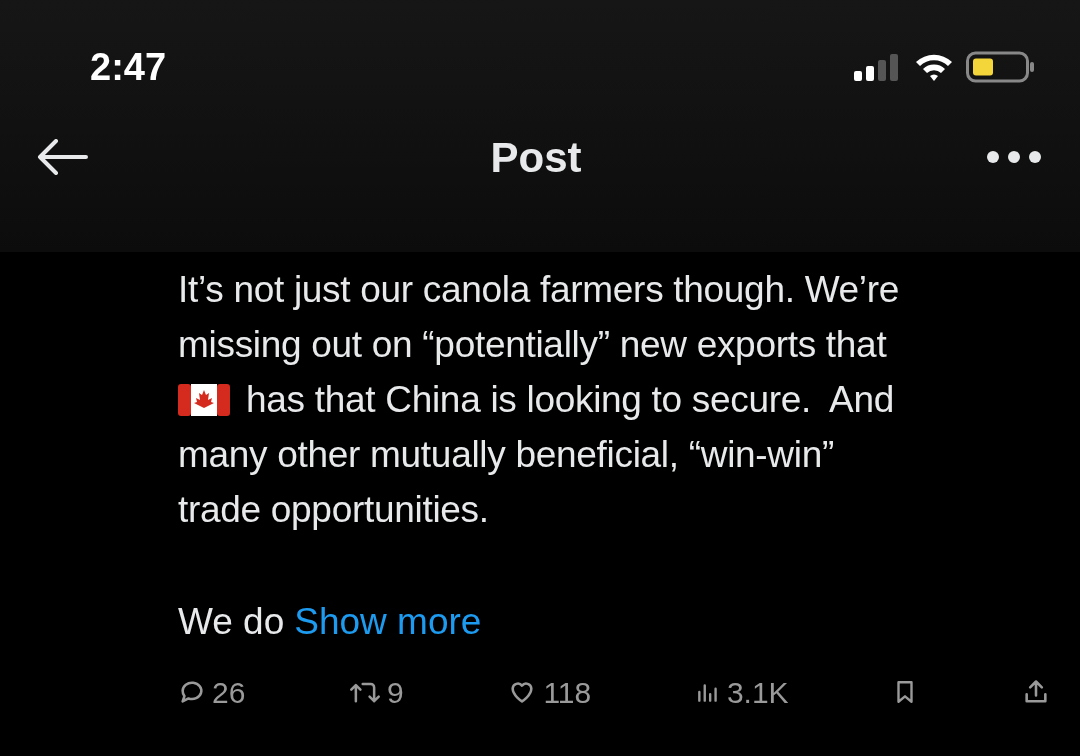 The width and height of the screenshot is (1080, 756). Describe the element at coordinates (1001, 67) in the screenshot. I see `battery-icon` at that location.